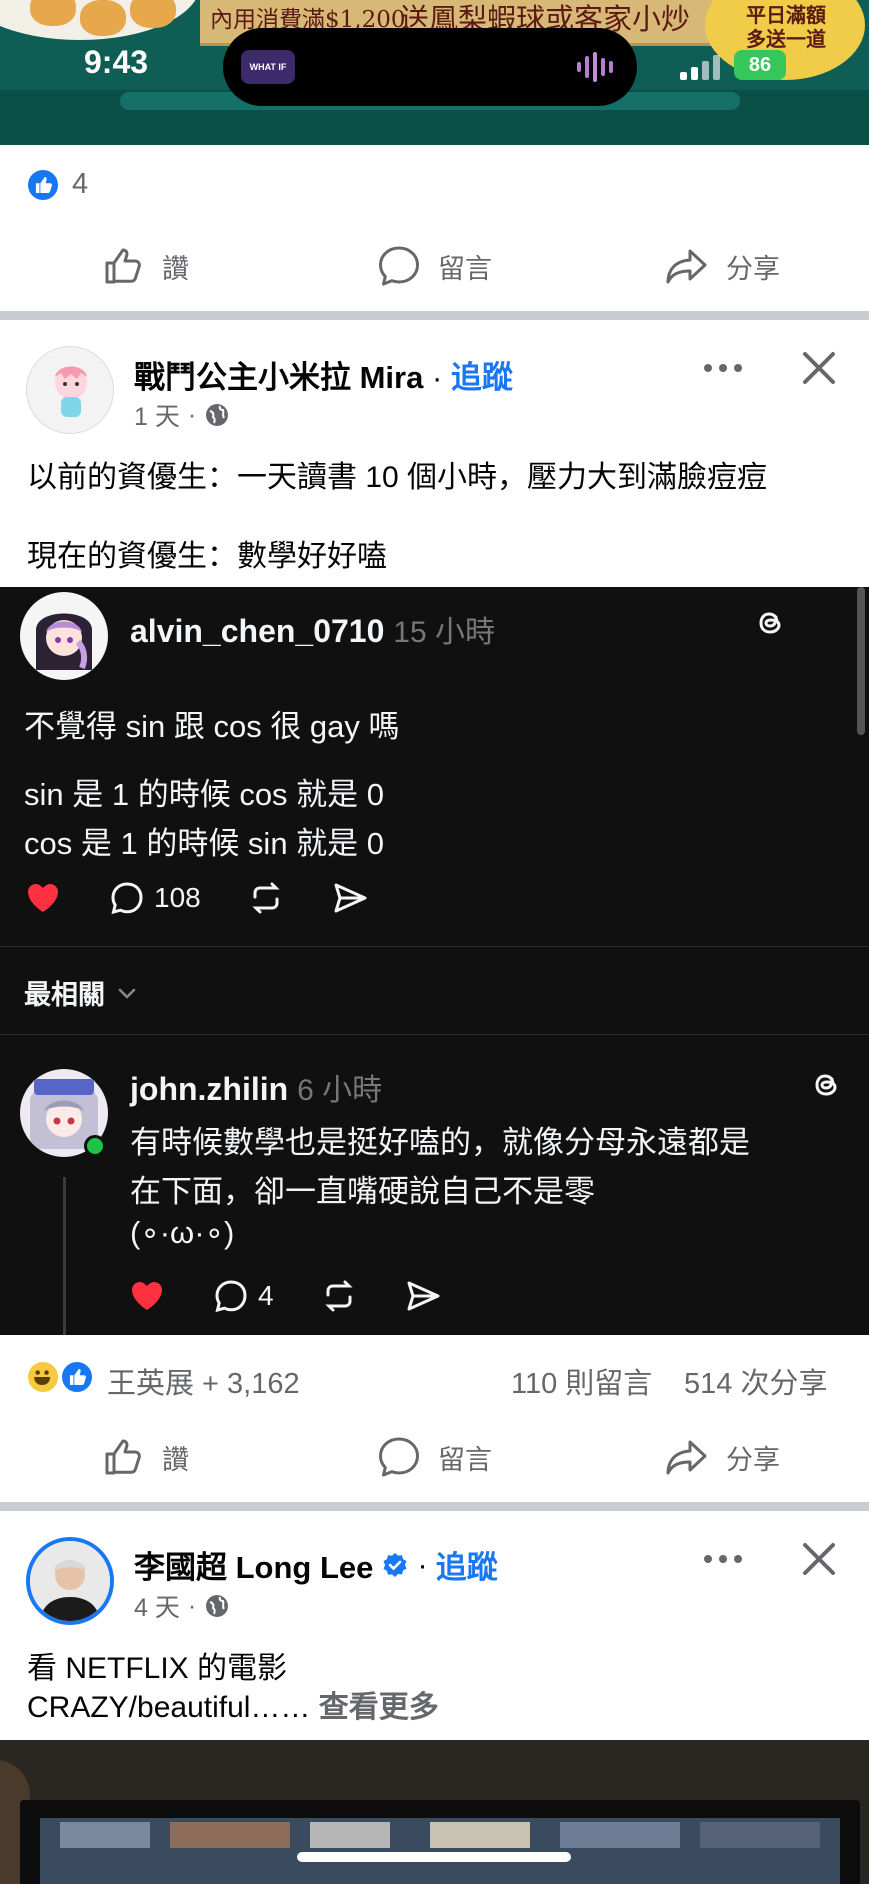 The height and width of the screenshot is (1884, 869). I want to click on threads-username-2: john.zhilin, so click(209, 1089).